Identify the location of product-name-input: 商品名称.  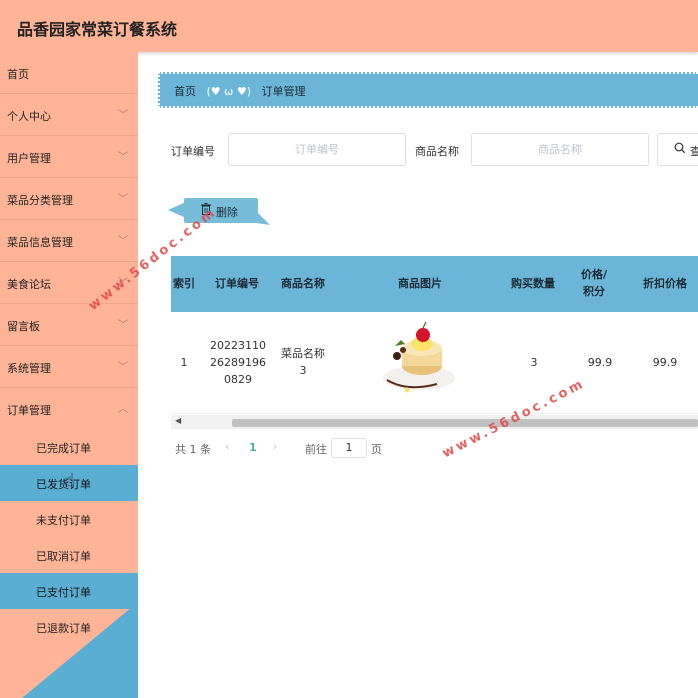
(560, 149).